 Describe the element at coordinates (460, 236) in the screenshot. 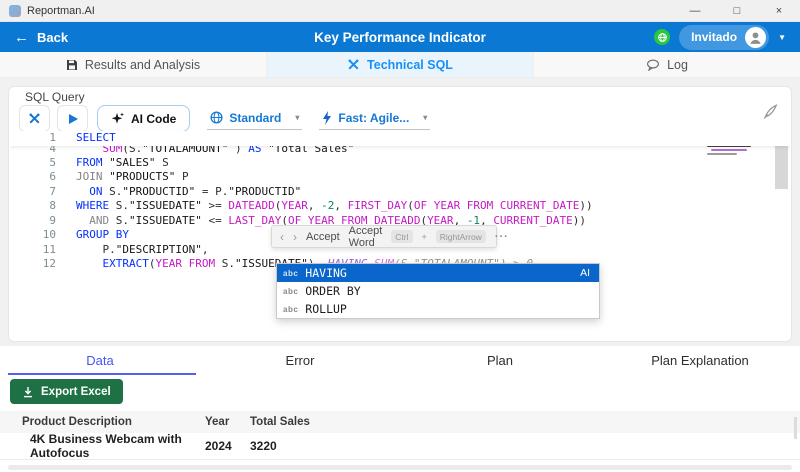

I see `rightarrow-key-badge: RightArrow` at that location.